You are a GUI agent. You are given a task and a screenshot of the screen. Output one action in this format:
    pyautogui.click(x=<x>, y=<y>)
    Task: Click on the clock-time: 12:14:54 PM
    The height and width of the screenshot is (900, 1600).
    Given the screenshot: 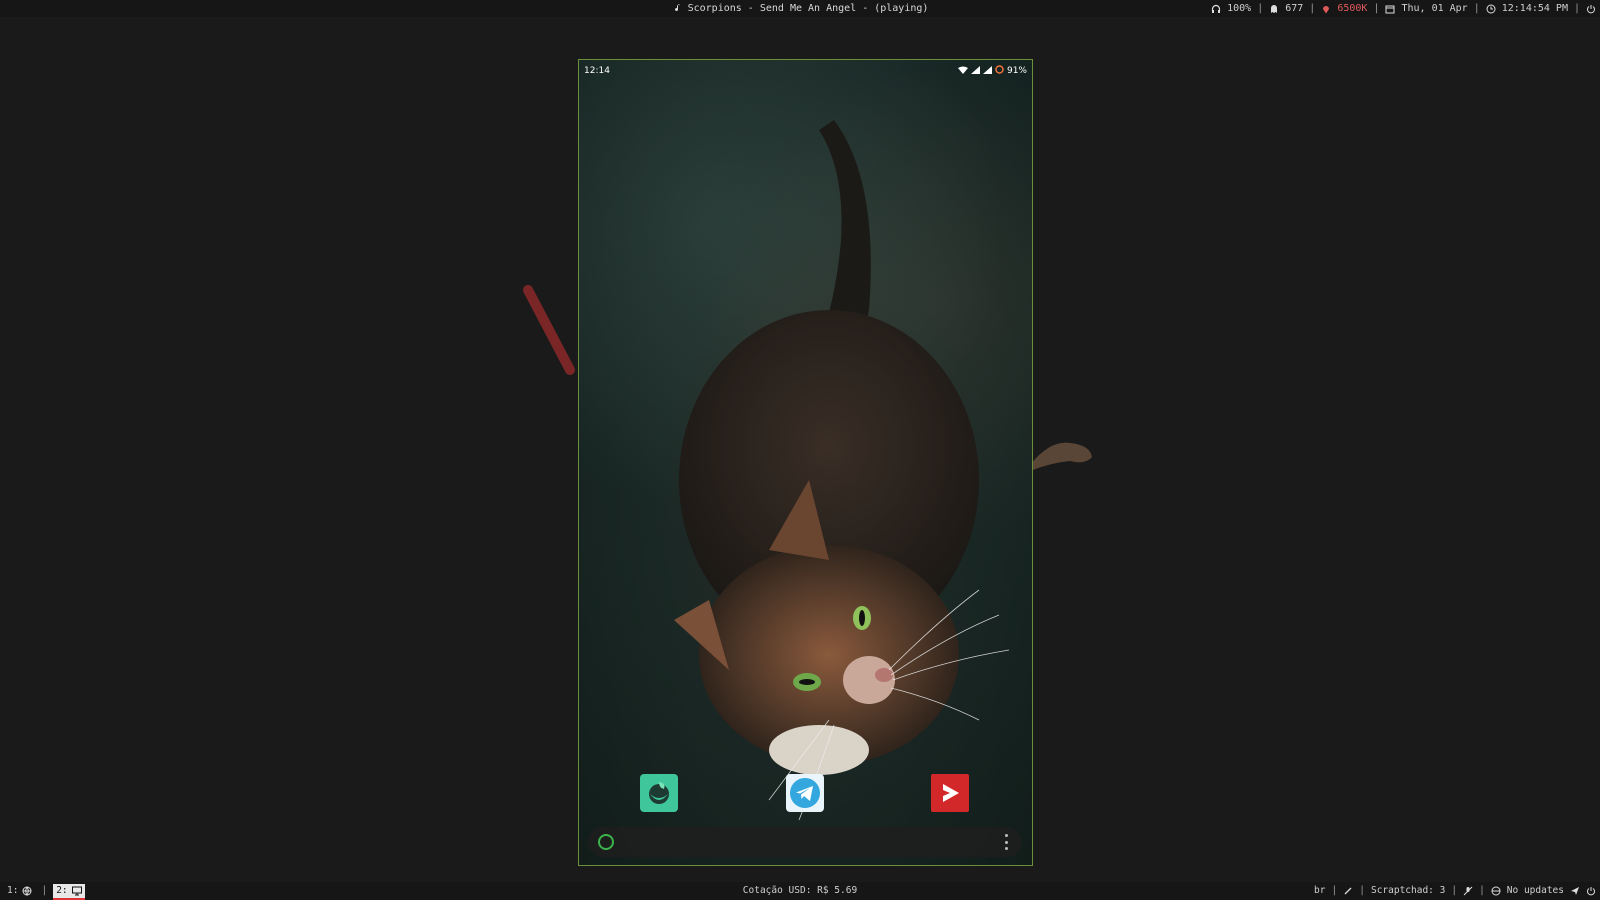 What is the action you would take?
    pyautogui.click(x=1535, y=8)
    